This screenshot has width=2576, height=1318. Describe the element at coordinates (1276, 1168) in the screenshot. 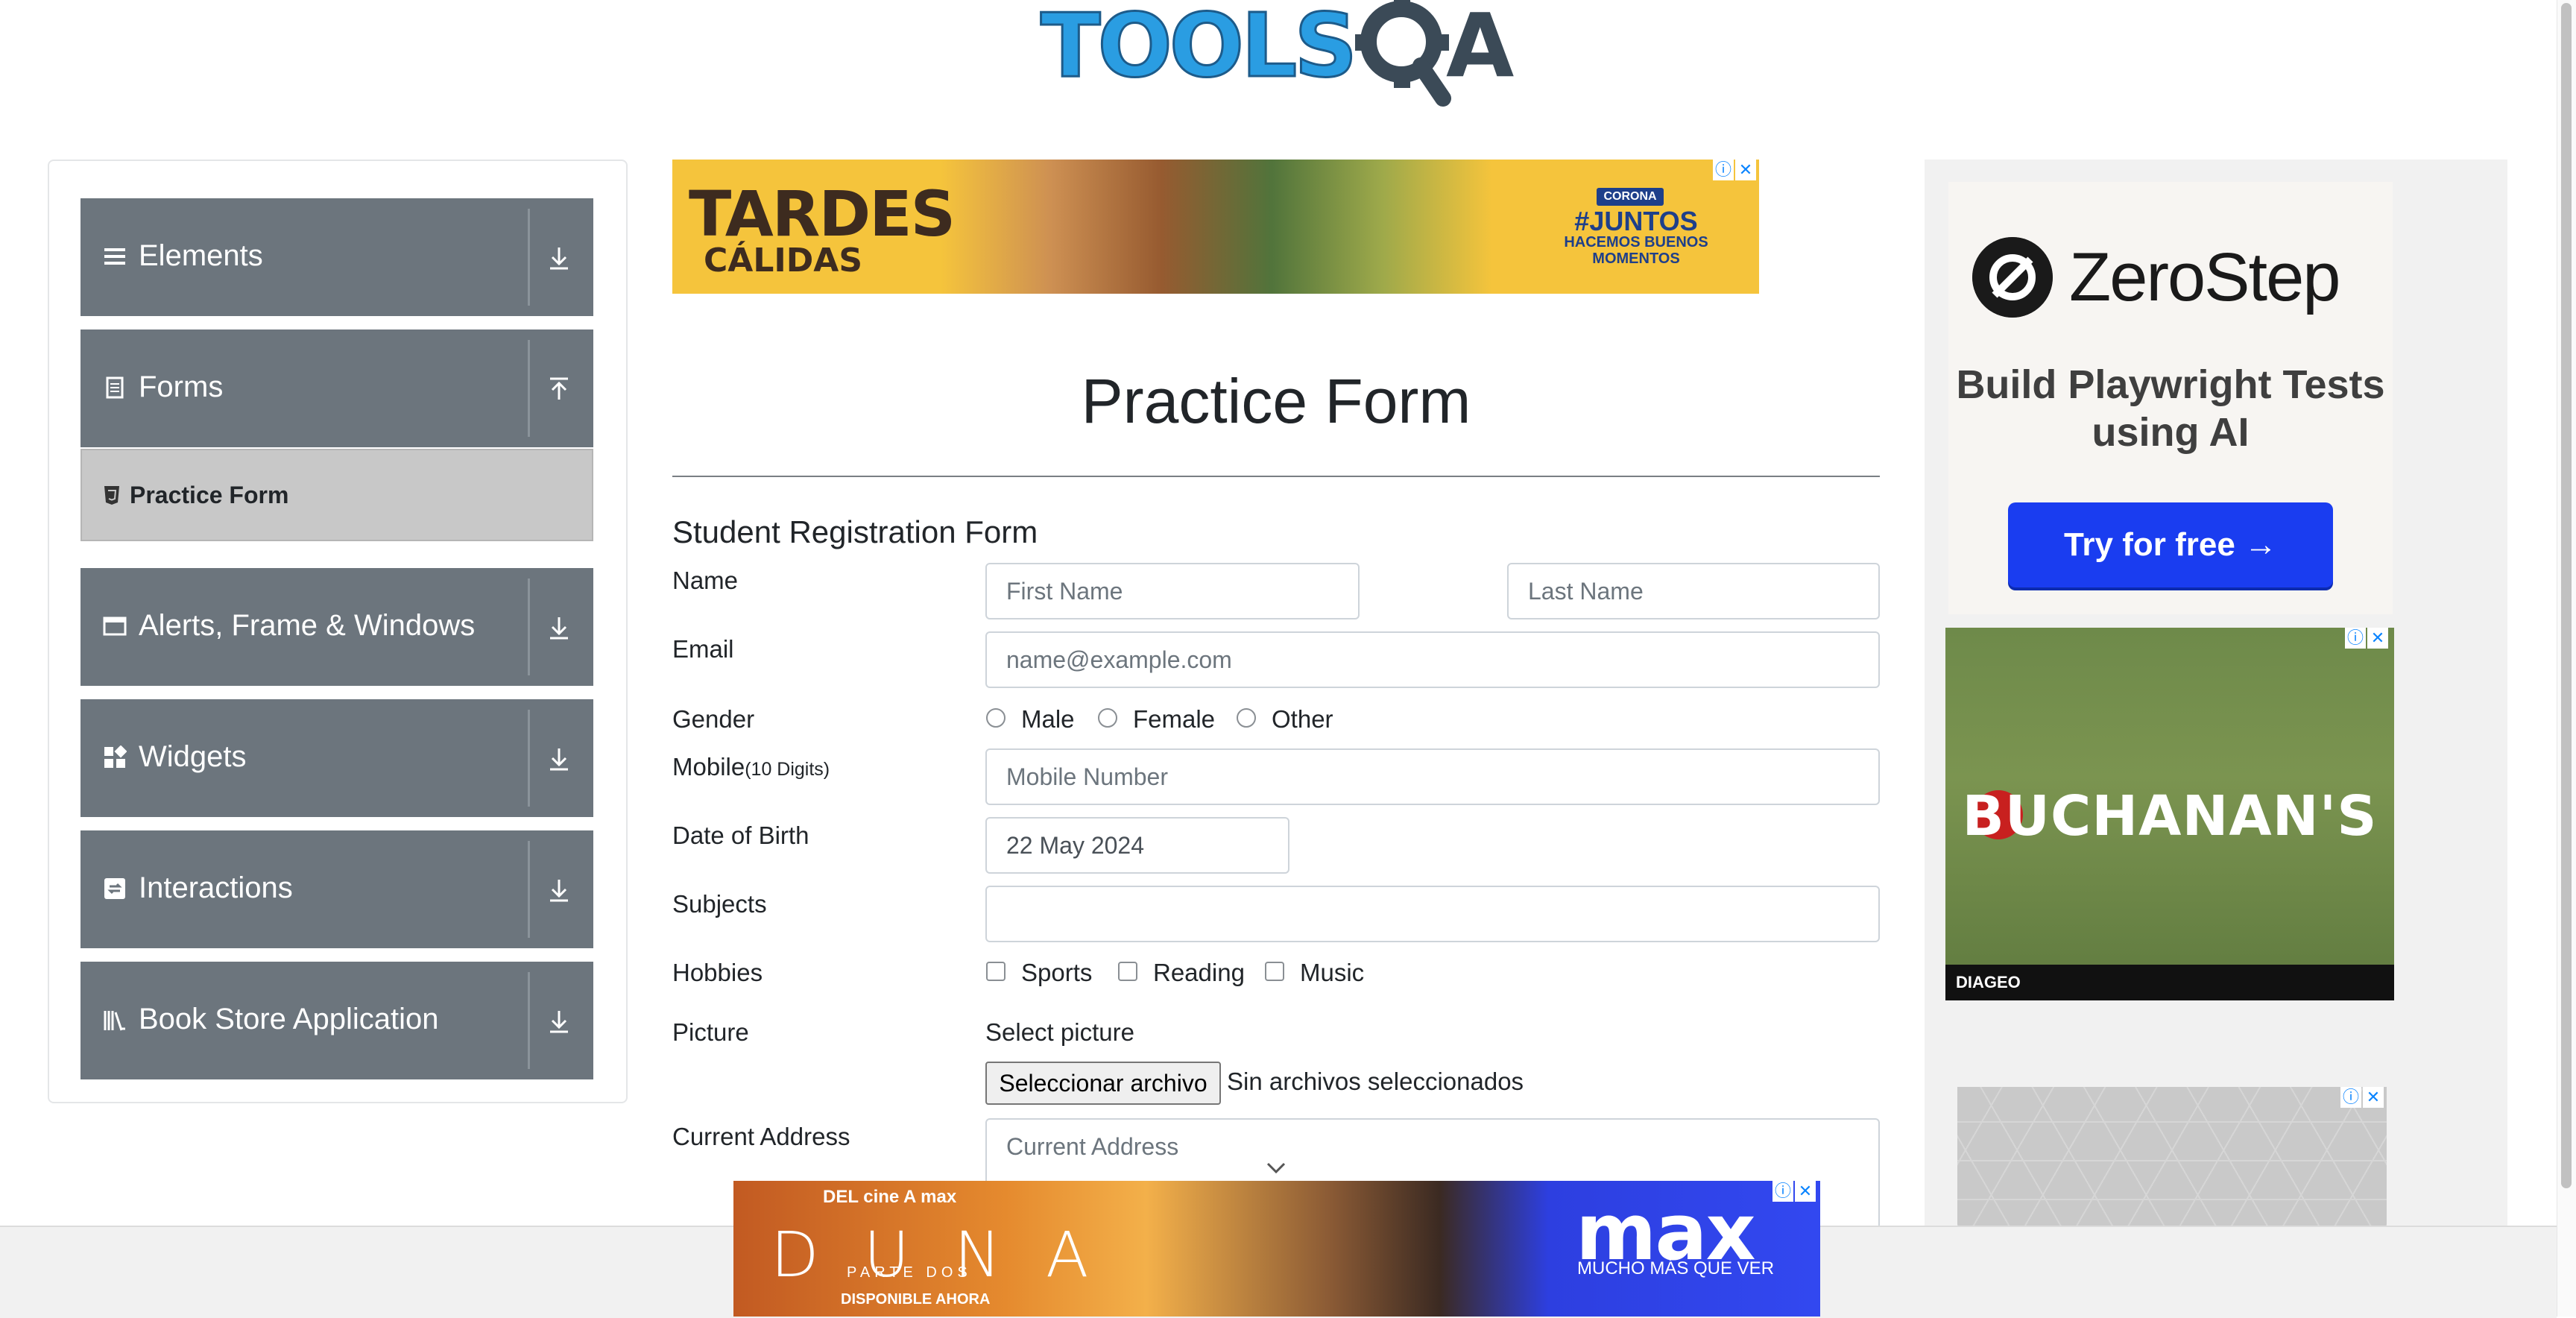

I see `chevron-down-icon` at that location.